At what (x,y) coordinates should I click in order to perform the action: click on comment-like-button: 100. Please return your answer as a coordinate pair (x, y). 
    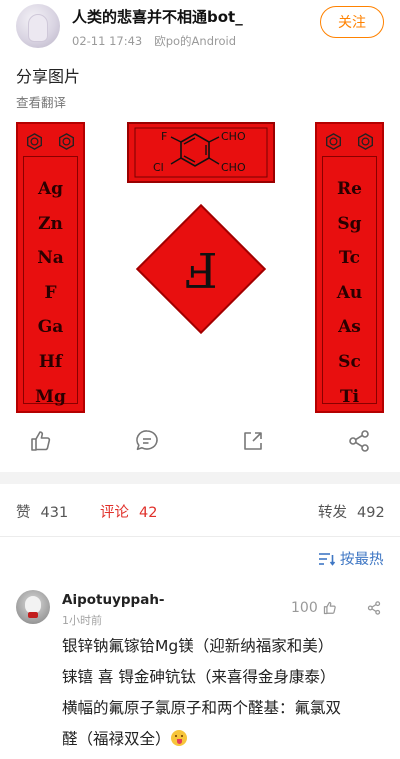
    Looking at the image, I should click on (314, 608).